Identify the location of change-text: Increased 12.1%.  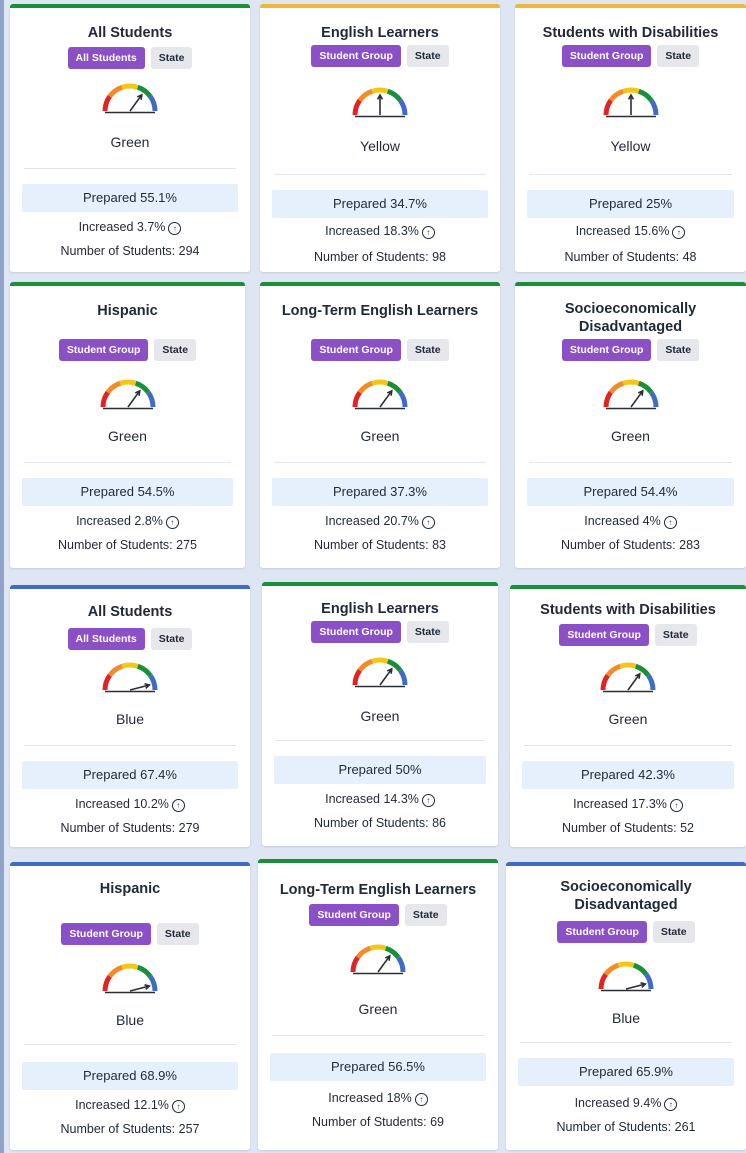
(122, 1105).